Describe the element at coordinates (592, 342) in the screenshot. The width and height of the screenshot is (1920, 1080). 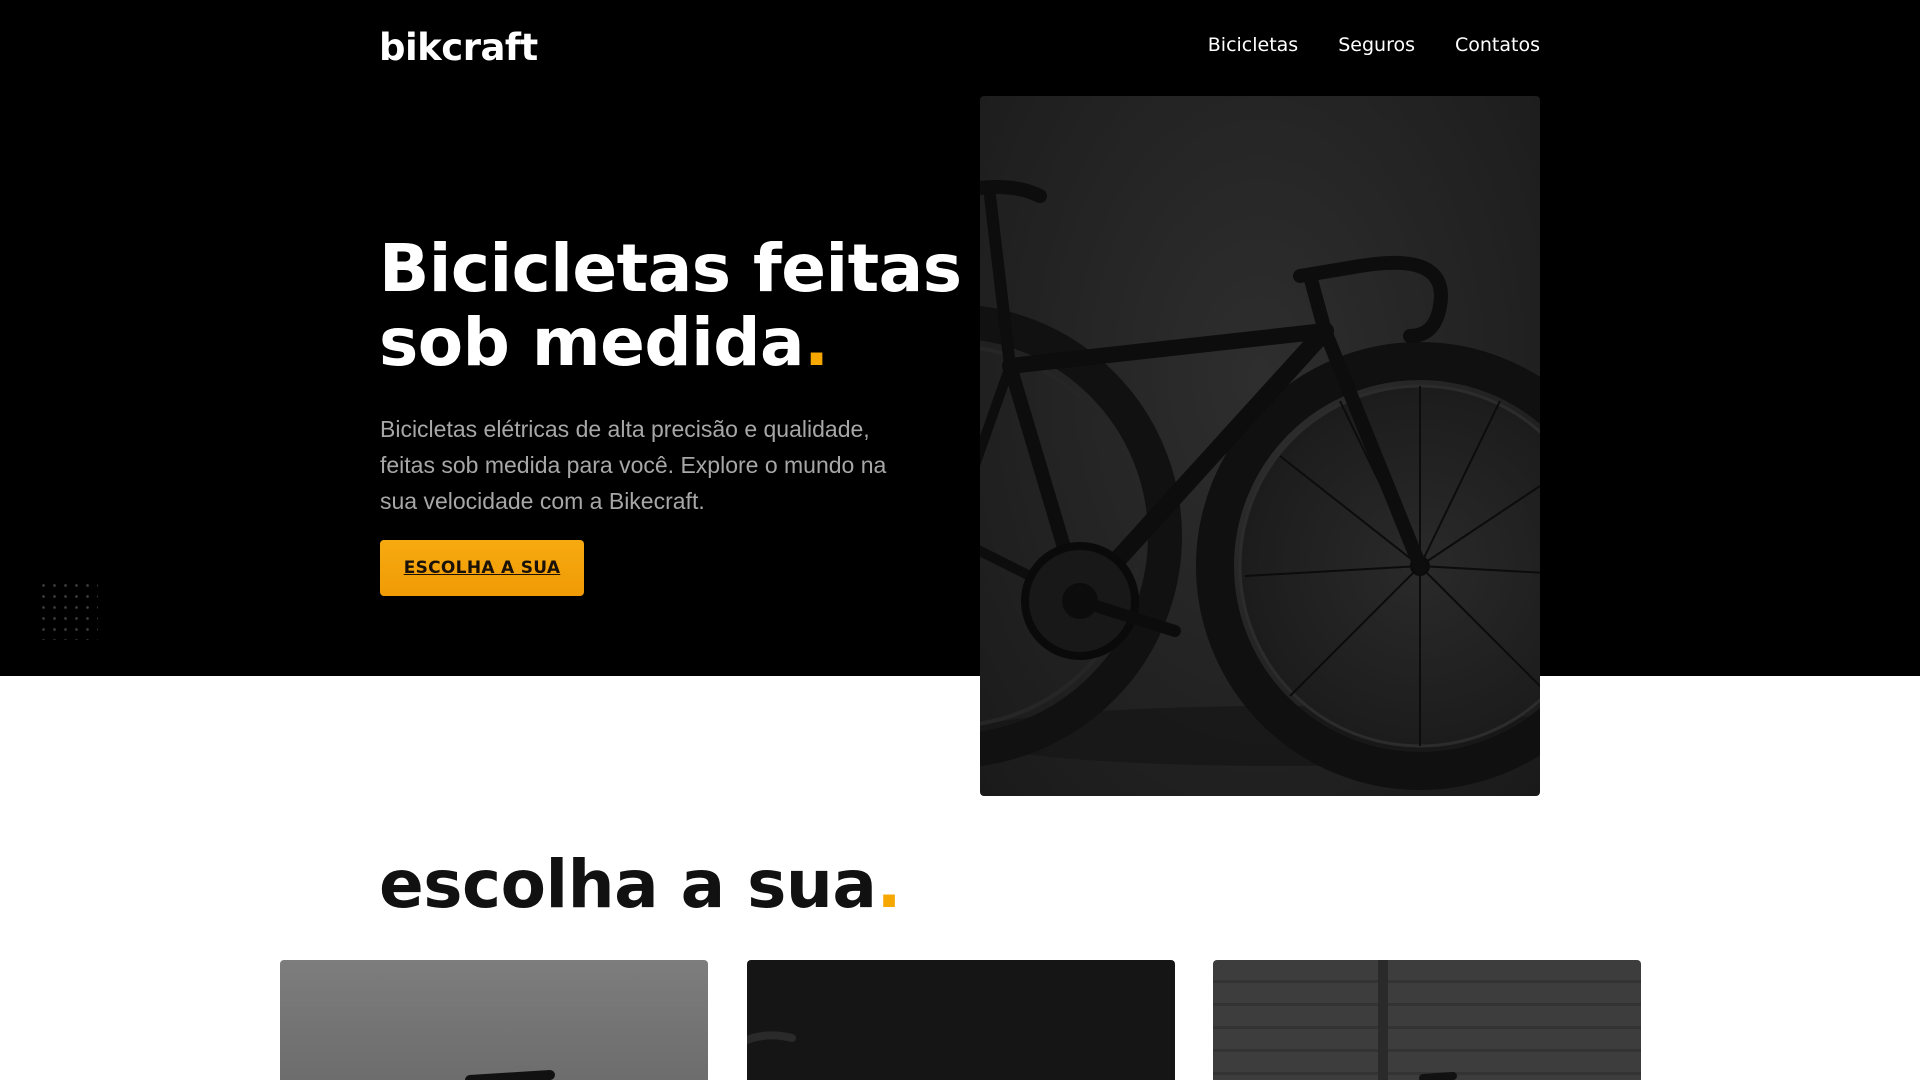
I see `hero-title-line-2-text: sob medida` at that location.